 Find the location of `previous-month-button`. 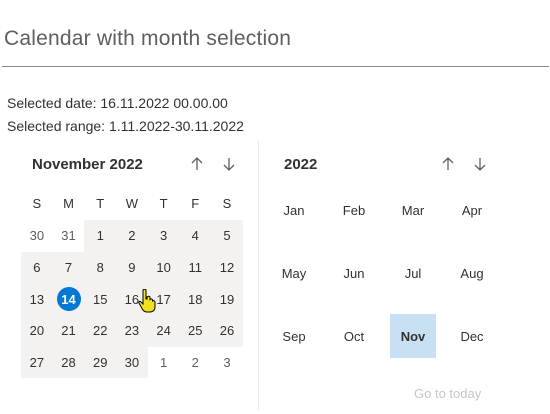

previous-month-button is located at coordinates (197, 164).